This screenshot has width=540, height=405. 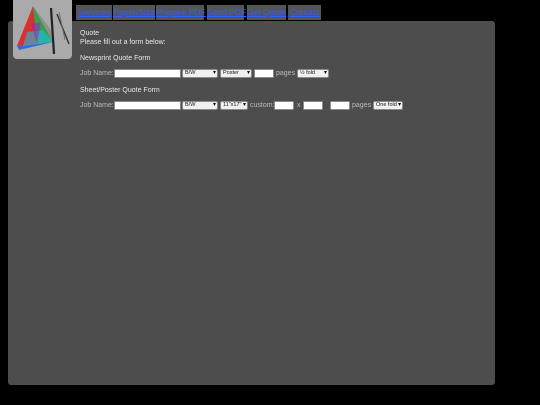 What do you see at coordinates (304, 12) in the screenshot?
I see `nav-contact-link: Contact` at bounding box center [304, 12].